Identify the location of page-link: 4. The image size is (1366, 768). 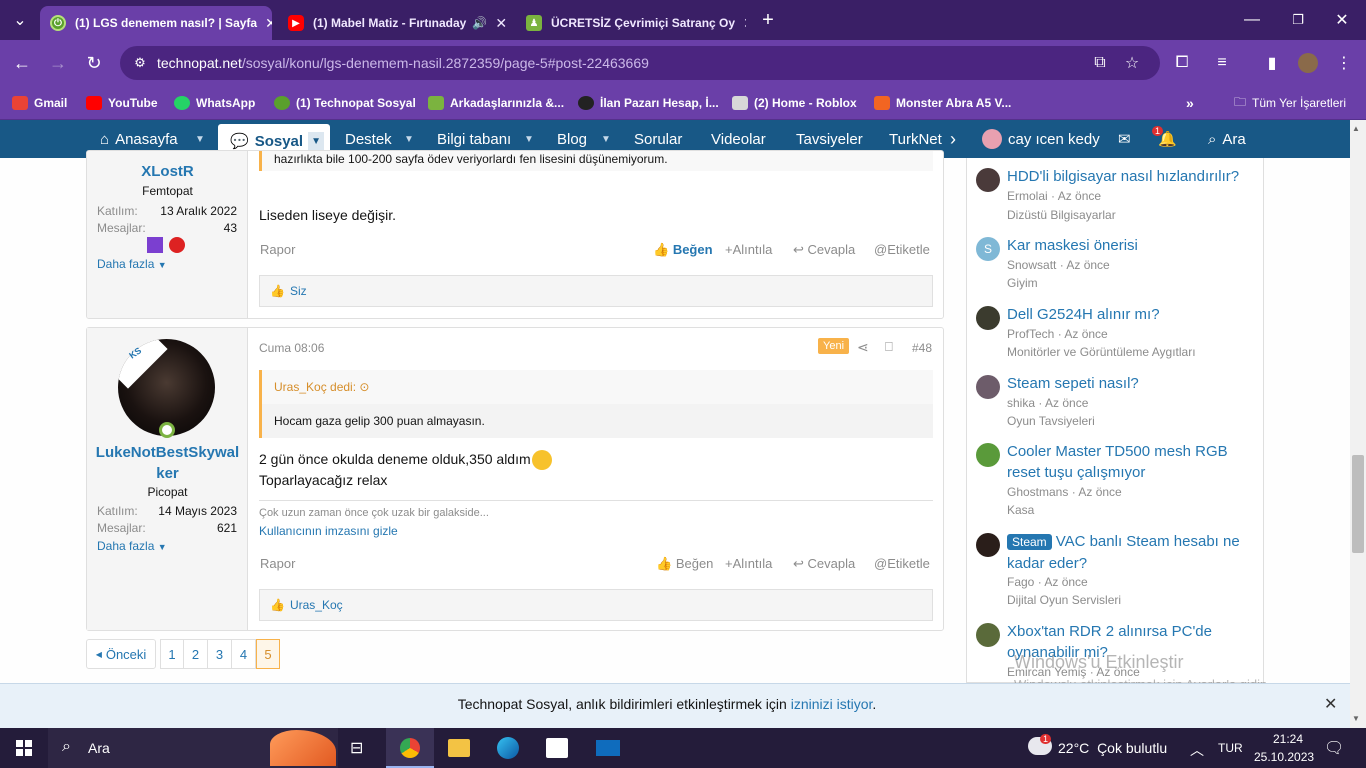
(244, 654).